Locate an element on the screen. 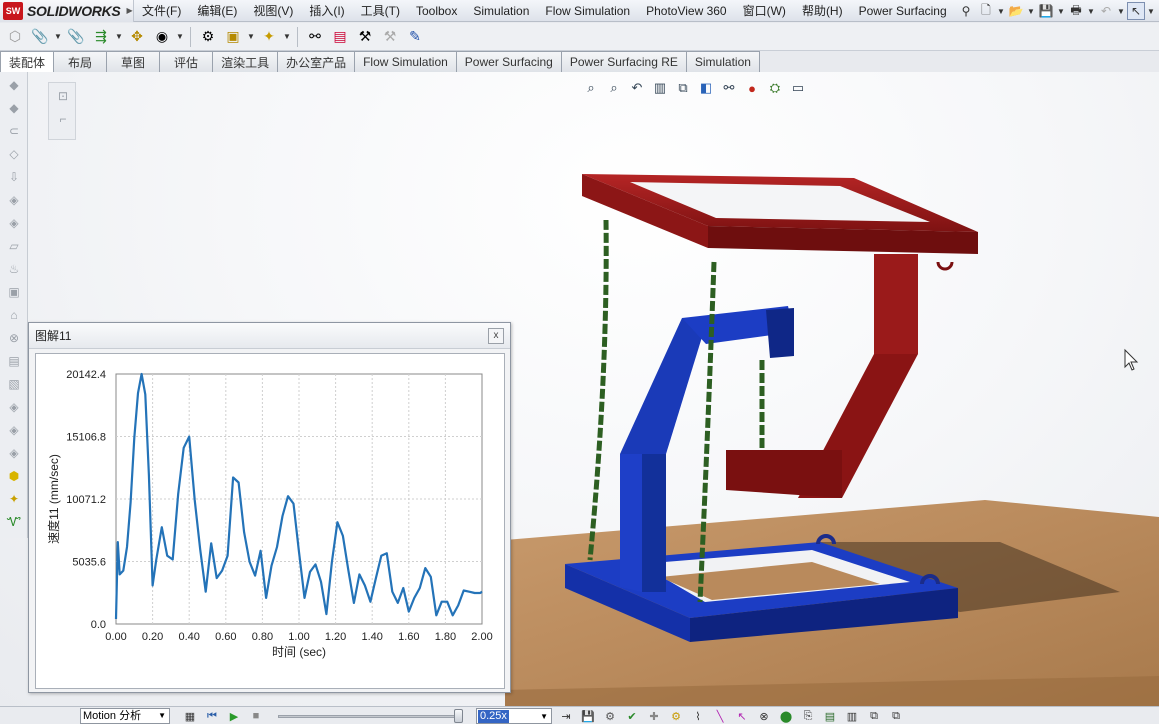 Image resolution: width=1159 pixels, height=724 pixels. motion-dropdown-icon: ▼ is located at coordinates (287, 36).